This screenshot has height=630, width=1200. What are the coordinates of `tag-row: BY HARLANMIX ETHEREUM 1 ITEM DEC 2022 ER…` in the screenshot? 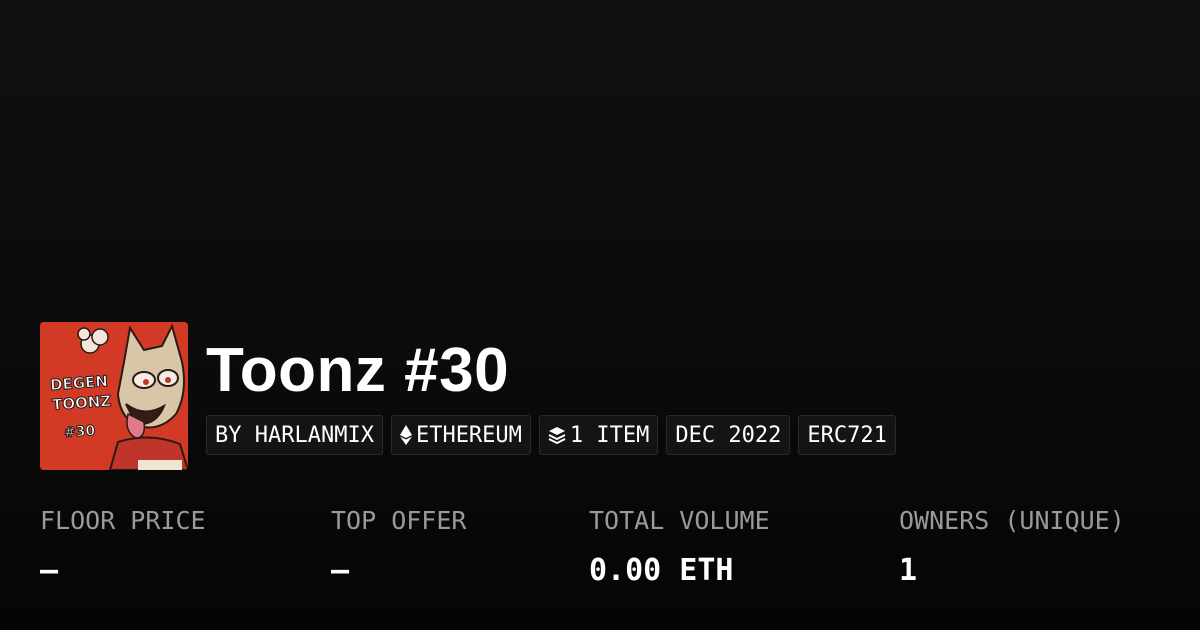 It's located at (551, 435).